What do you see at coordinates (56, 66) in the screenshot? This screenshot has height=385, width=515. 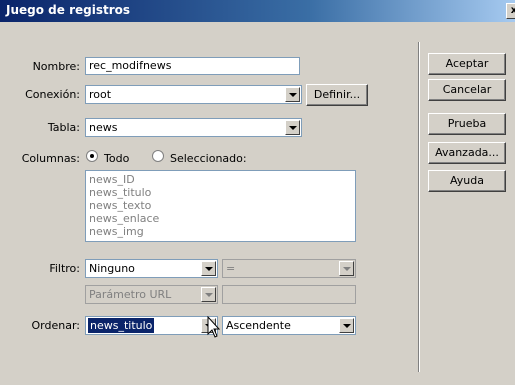 I see `nombre-label: Nombre:` at bounding box center [56, 66].